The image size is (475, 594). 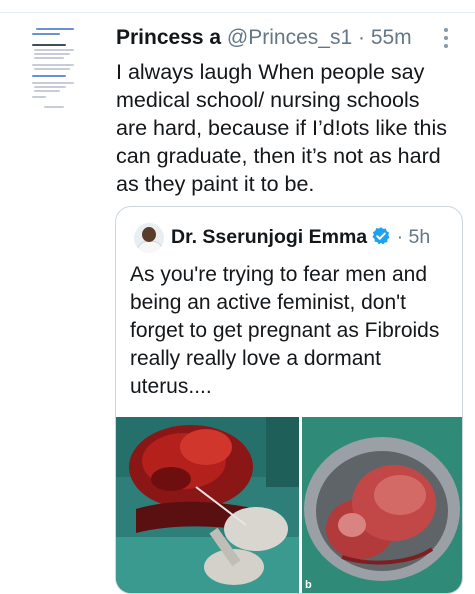 What do you see at coordinates (168, 37) in the screenshot?
I see `author-name: Princess a` at bounding box center [168, 37].